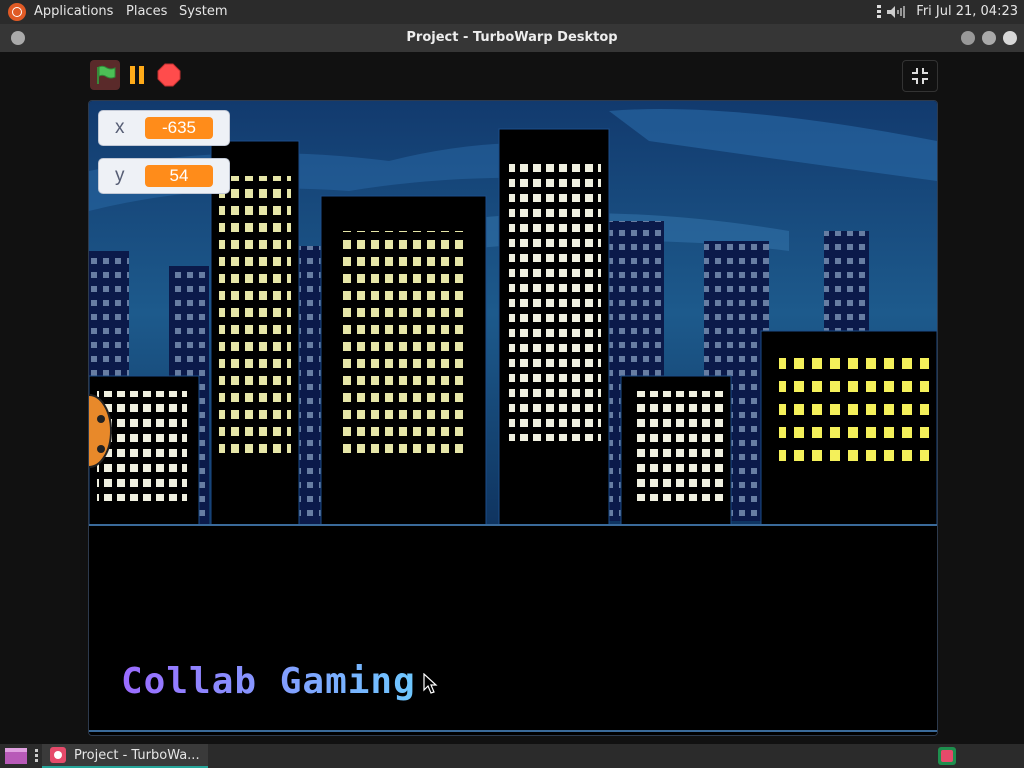 Image resolution: width=1024 pixels, height=768 pixels. What do you see at coordinates (967, 11) in the screenshot?
I see `clock: Fri Jul 21, 04:23` at bounding box center [967, 11].